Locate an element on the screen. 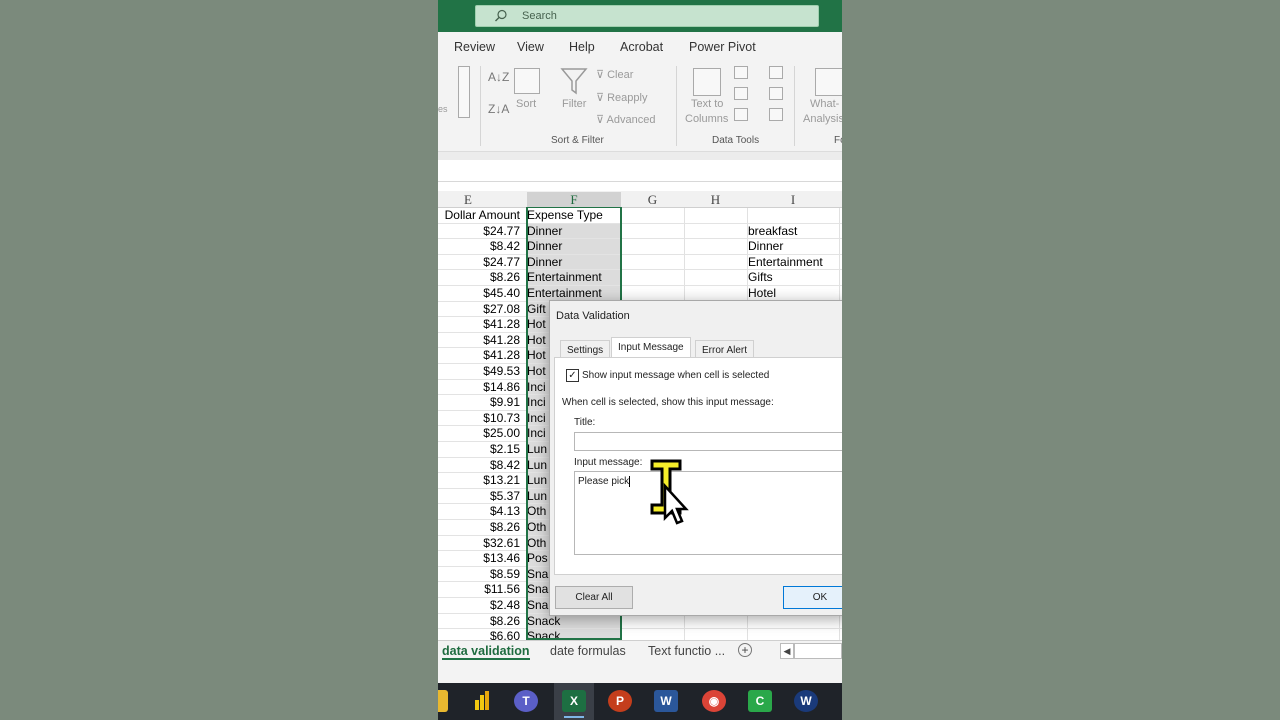  filter-icon is located at coordinates (574, 81).